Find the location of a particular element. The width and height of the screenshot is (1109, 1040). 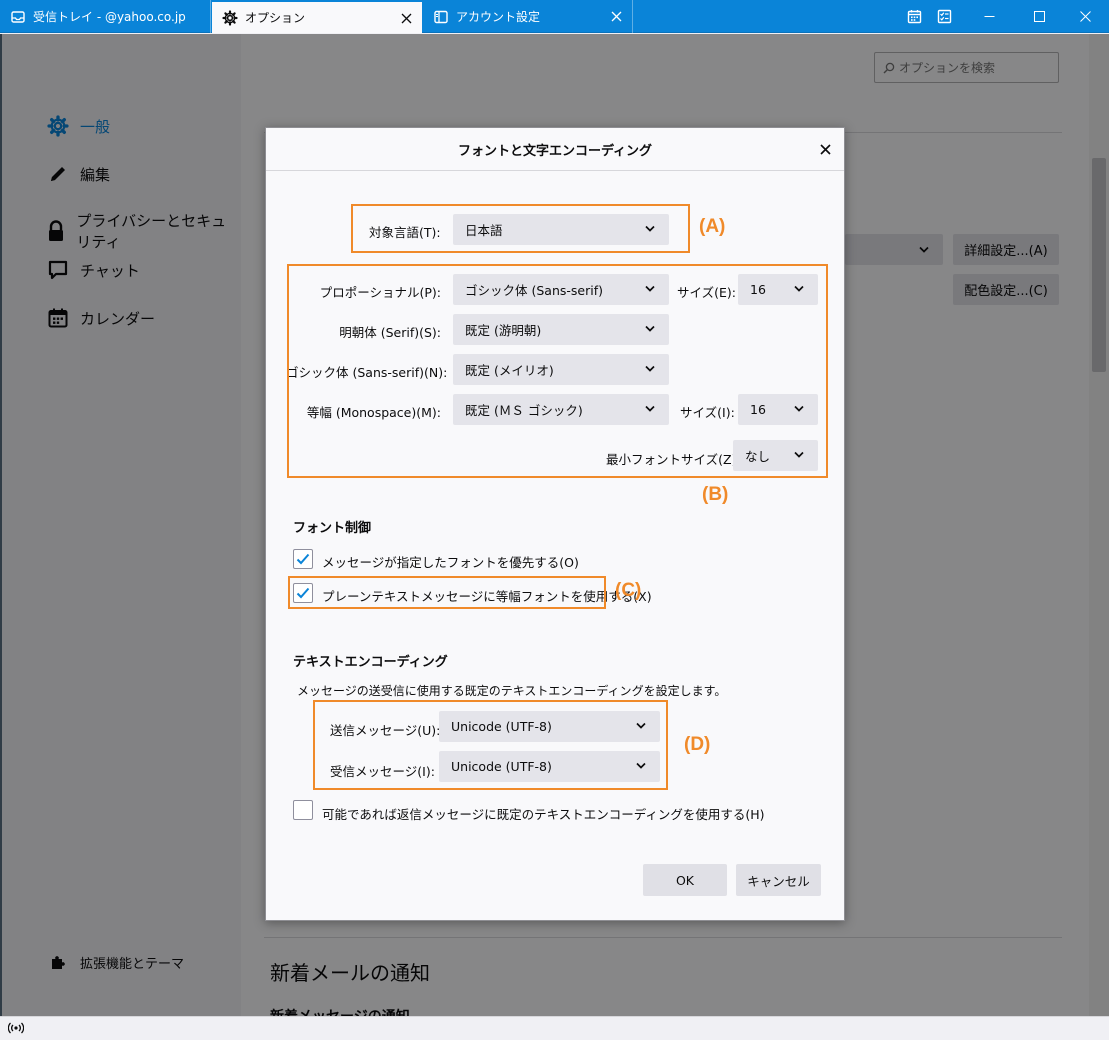

text-encoding-heading: テキストエンコーディング is located at coordinates (370, 662).